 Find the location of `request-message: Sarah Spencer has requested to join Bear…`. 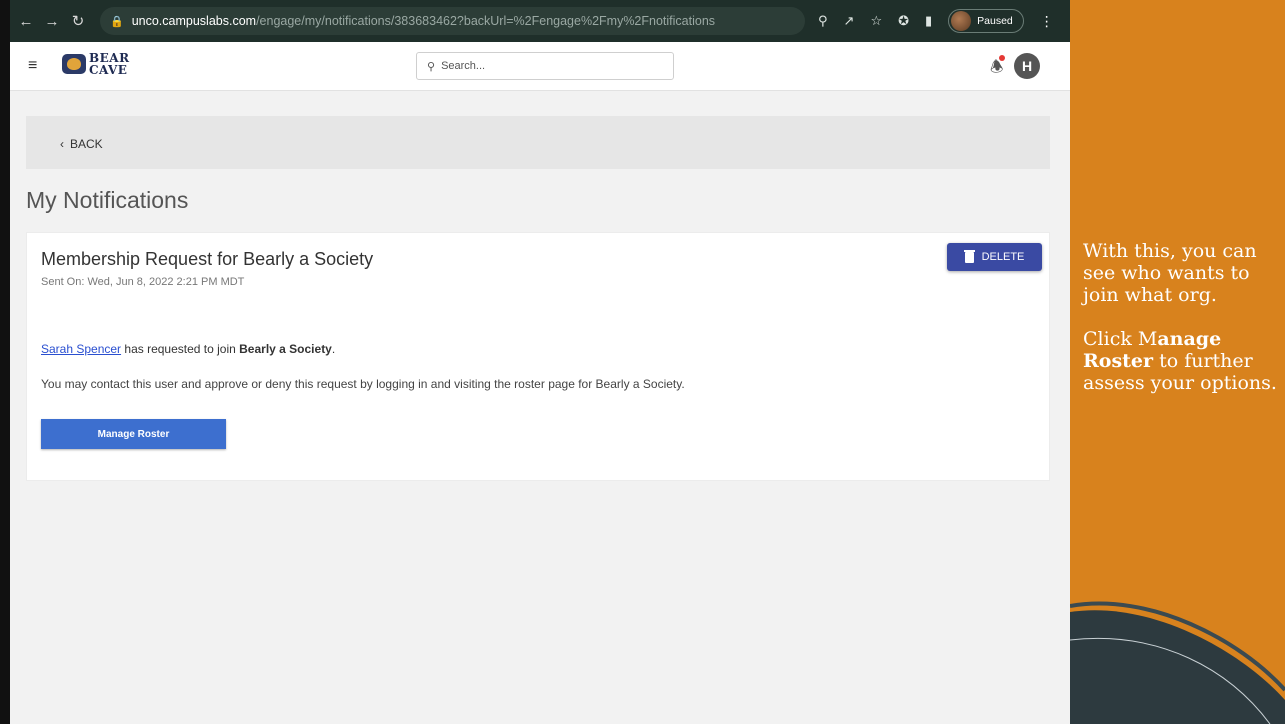

request-message: Sarah Spencer has requested to join Bear… is located at coordinates (188, 349).